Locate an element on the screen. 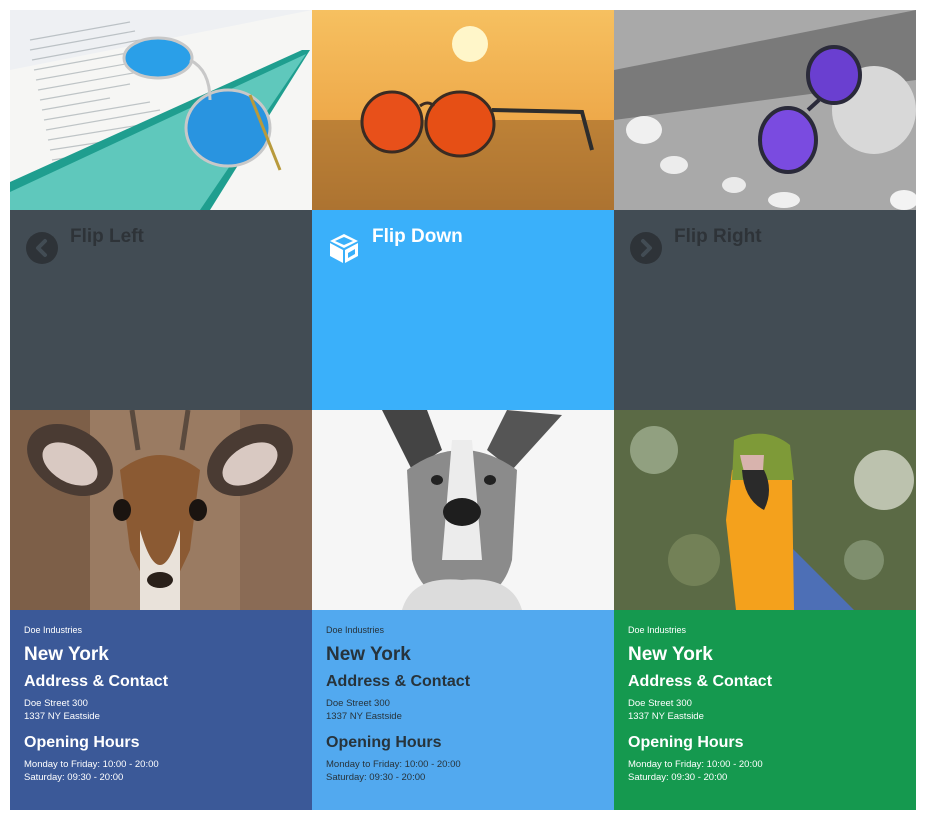 Image resolution: width=925 pixels, height=817 pixels. flip-down-label: Flip Down is located at coordinates (417, 236).